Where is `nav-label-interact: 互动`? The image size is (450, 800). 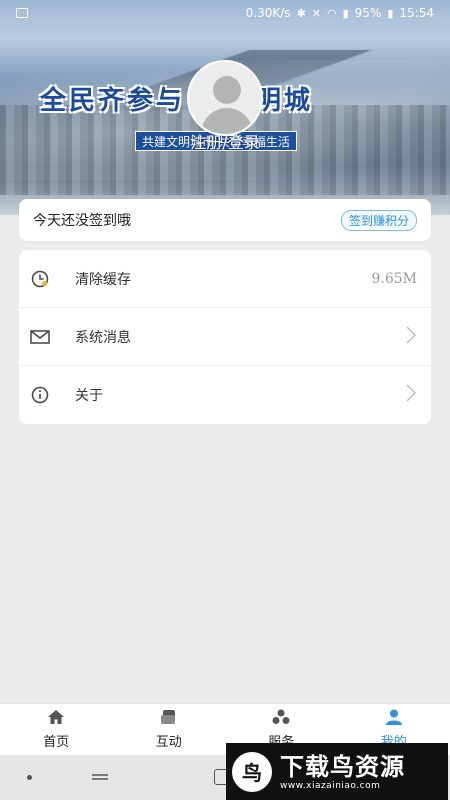 nav-label-interact: 互动 is located at coordinates (168, 742).